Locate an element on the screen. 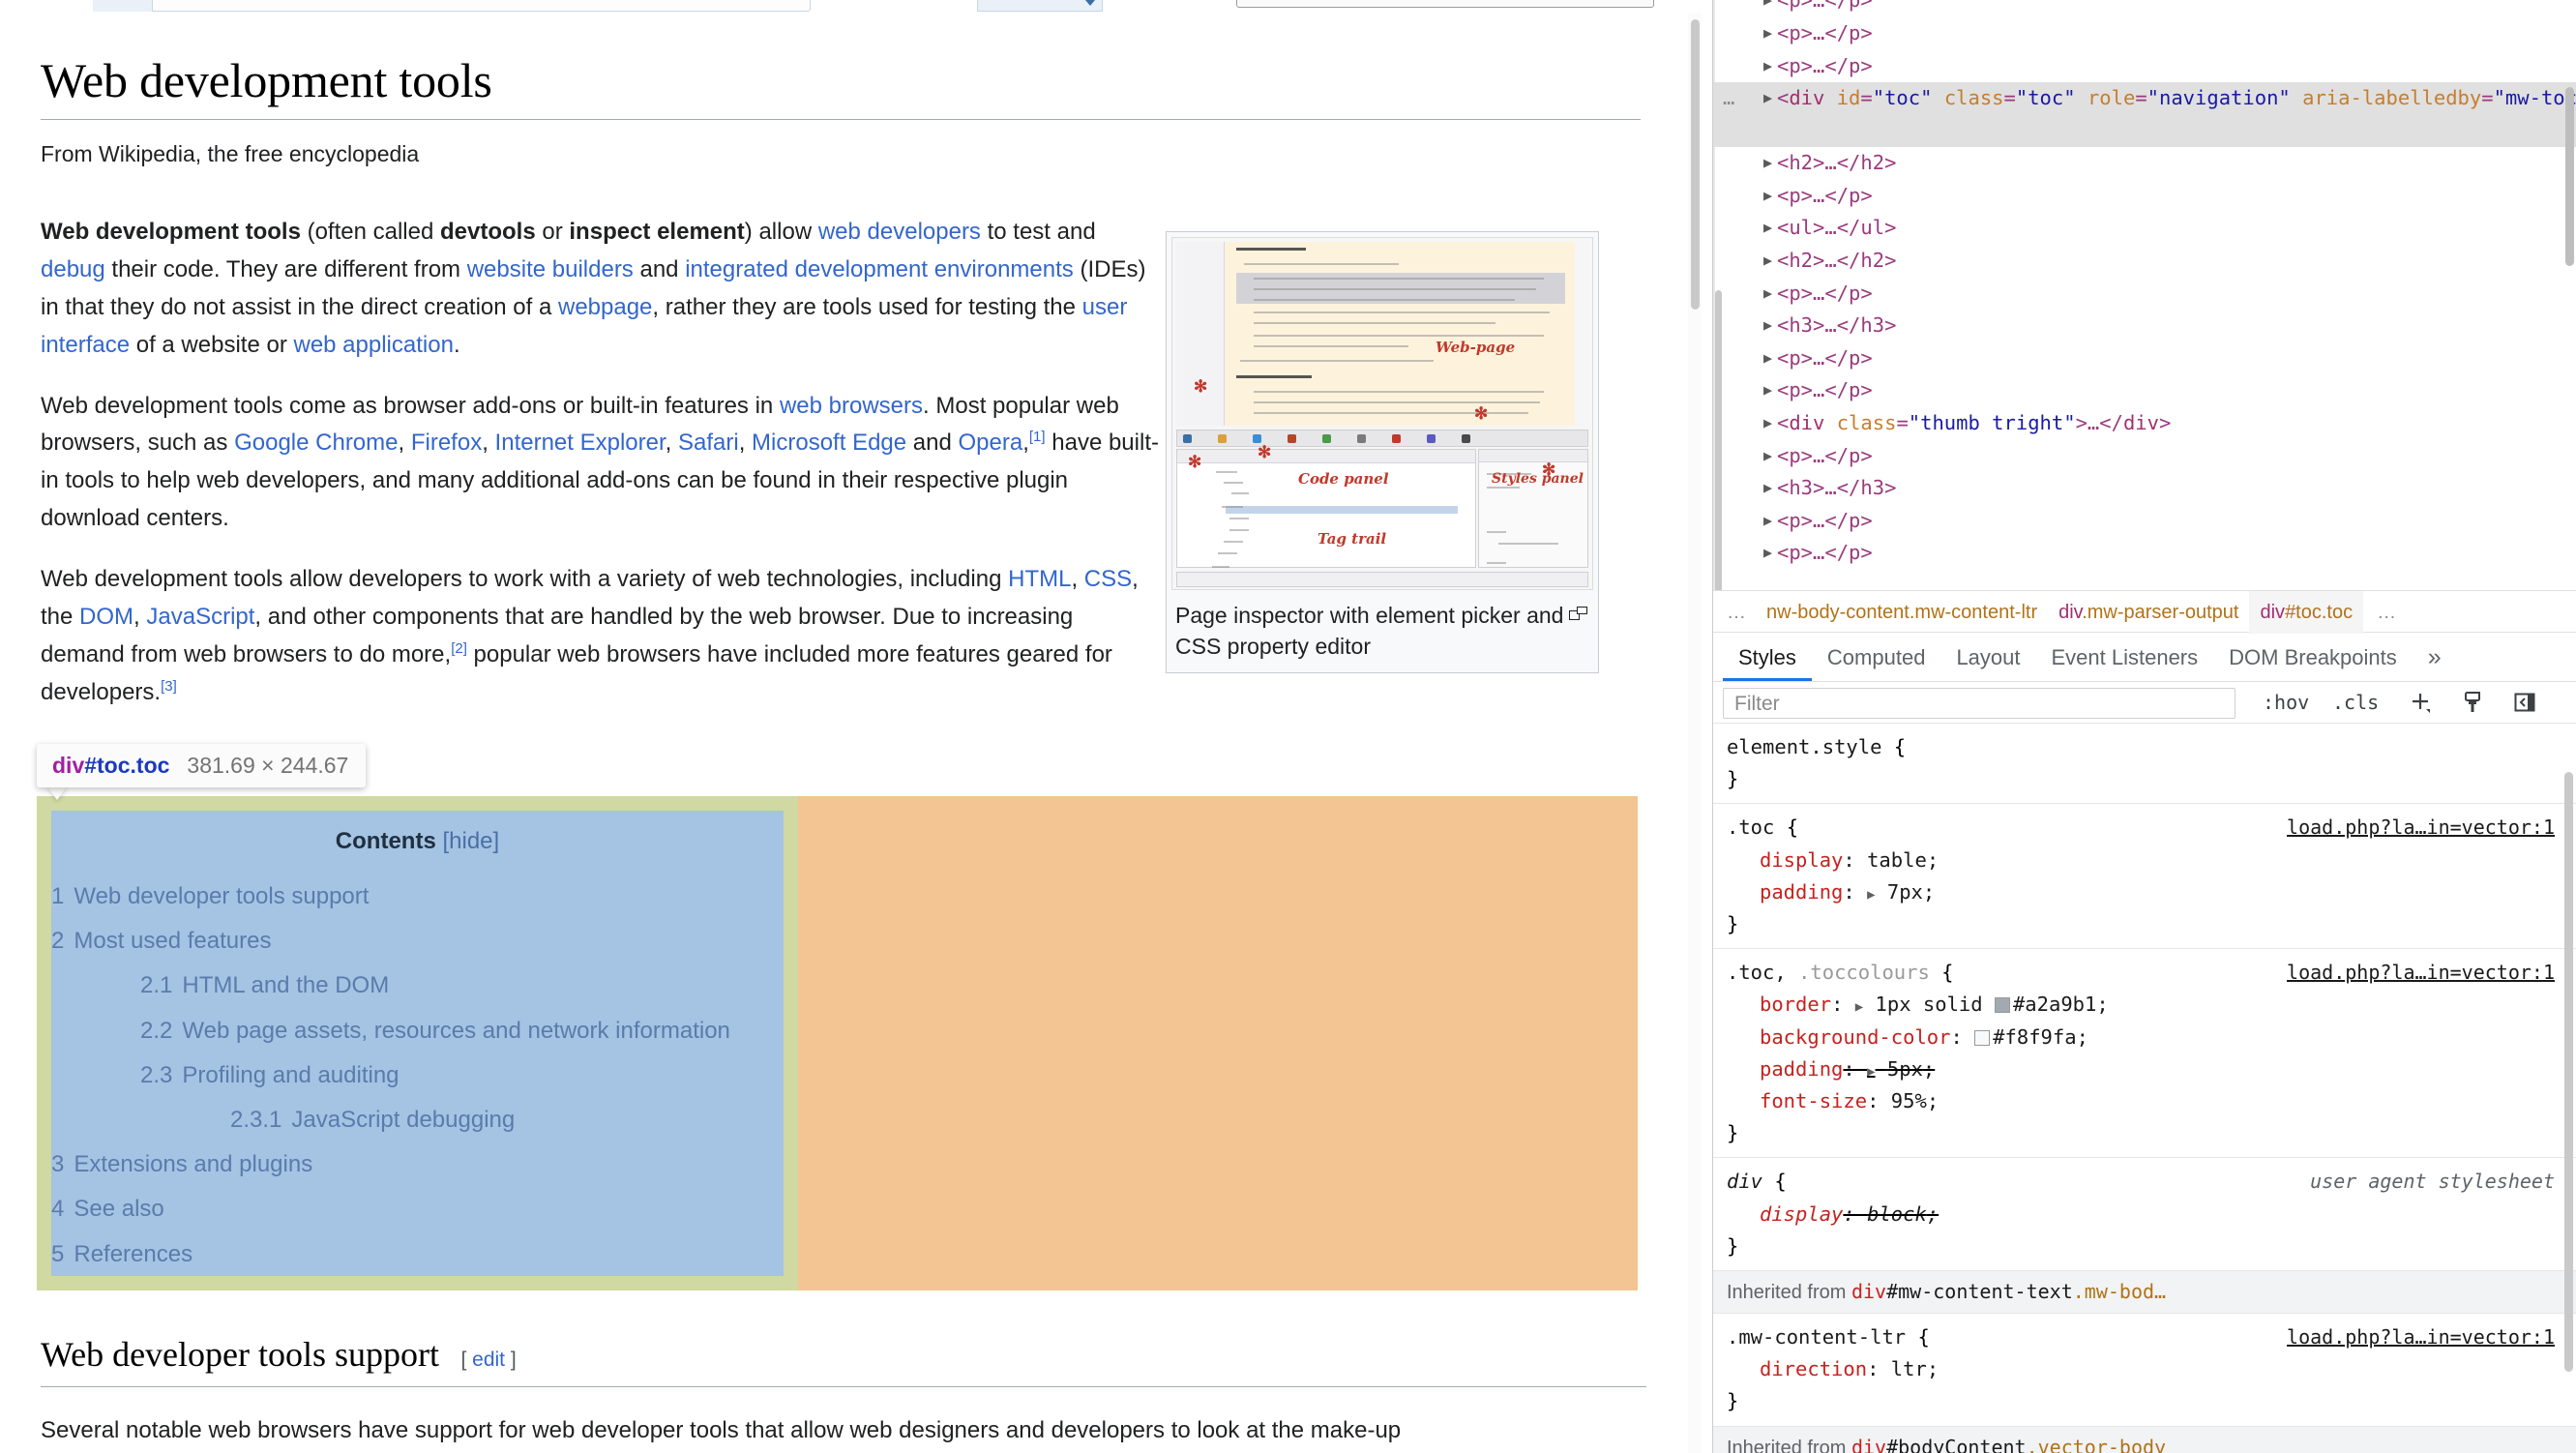  list-item: 3 Extensions and plugins is located at coordinates (418, 1164).